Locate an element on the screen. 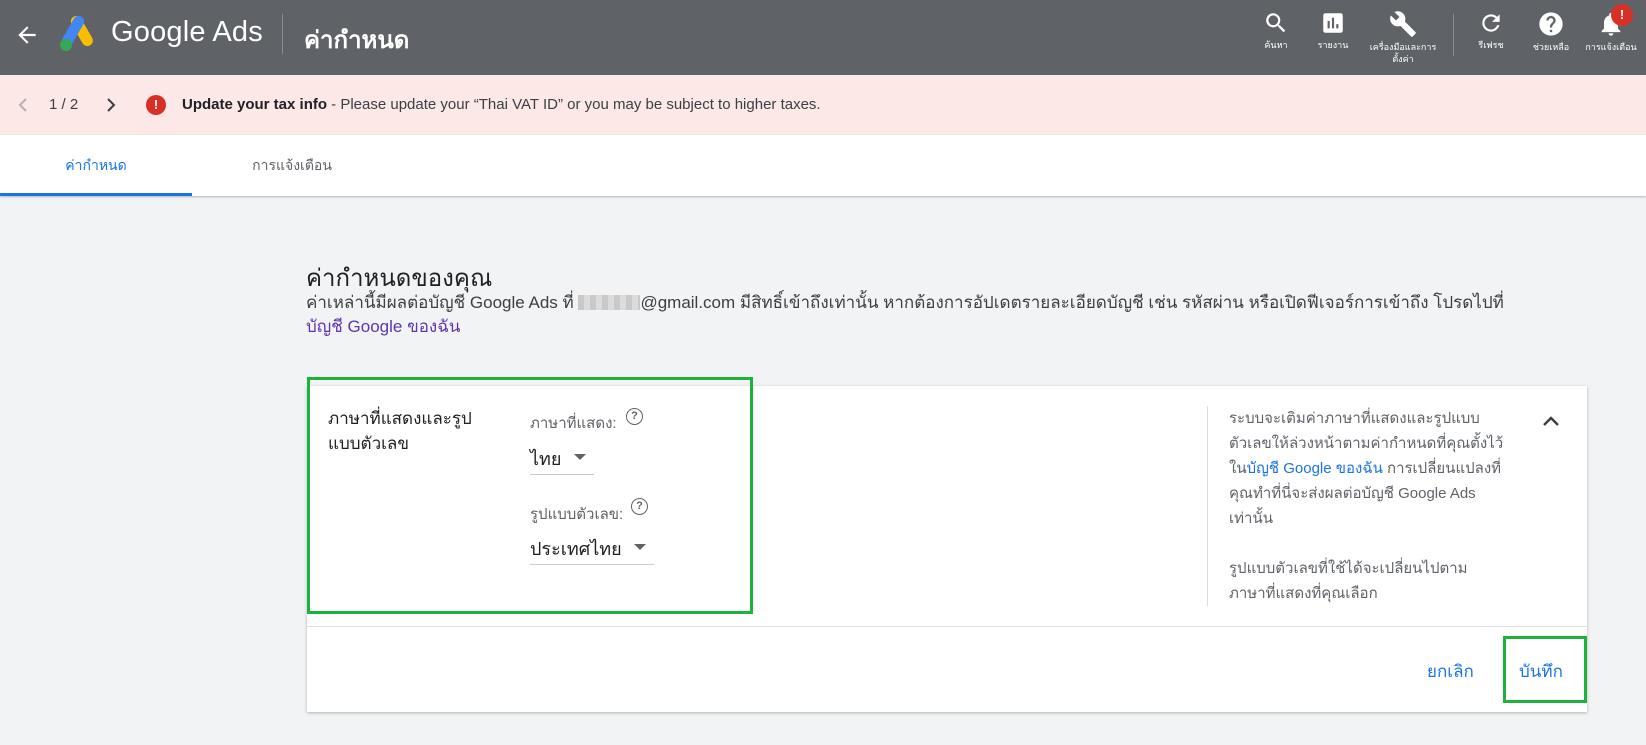 The image size is (1646, 745). topbar-tools-divider is located at coordinates (1453, 35).